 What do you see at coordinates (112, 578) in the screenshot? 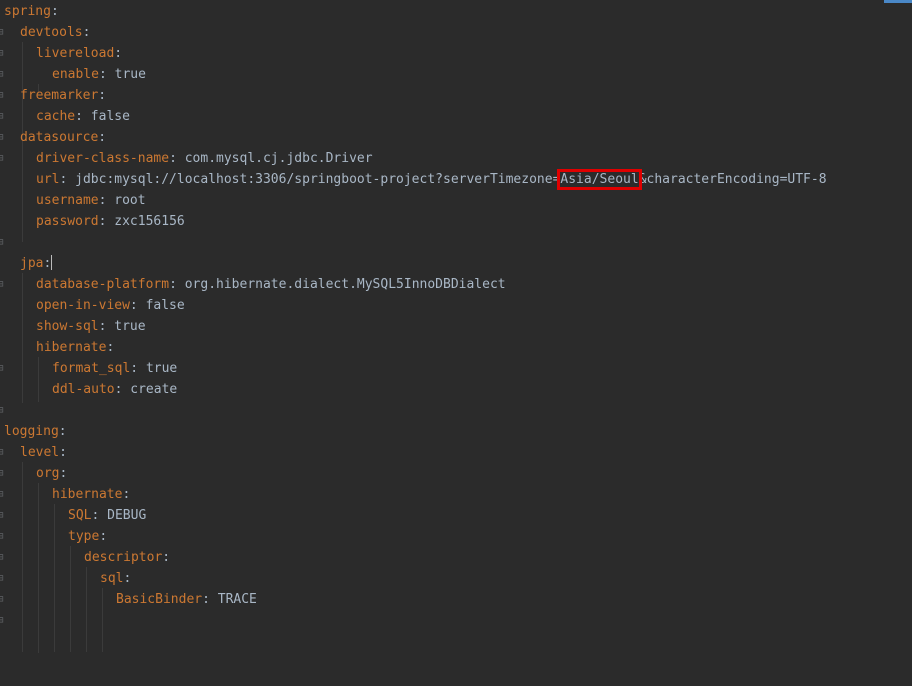
I see `yaml-key: sql` at bounding box center [112, 578].